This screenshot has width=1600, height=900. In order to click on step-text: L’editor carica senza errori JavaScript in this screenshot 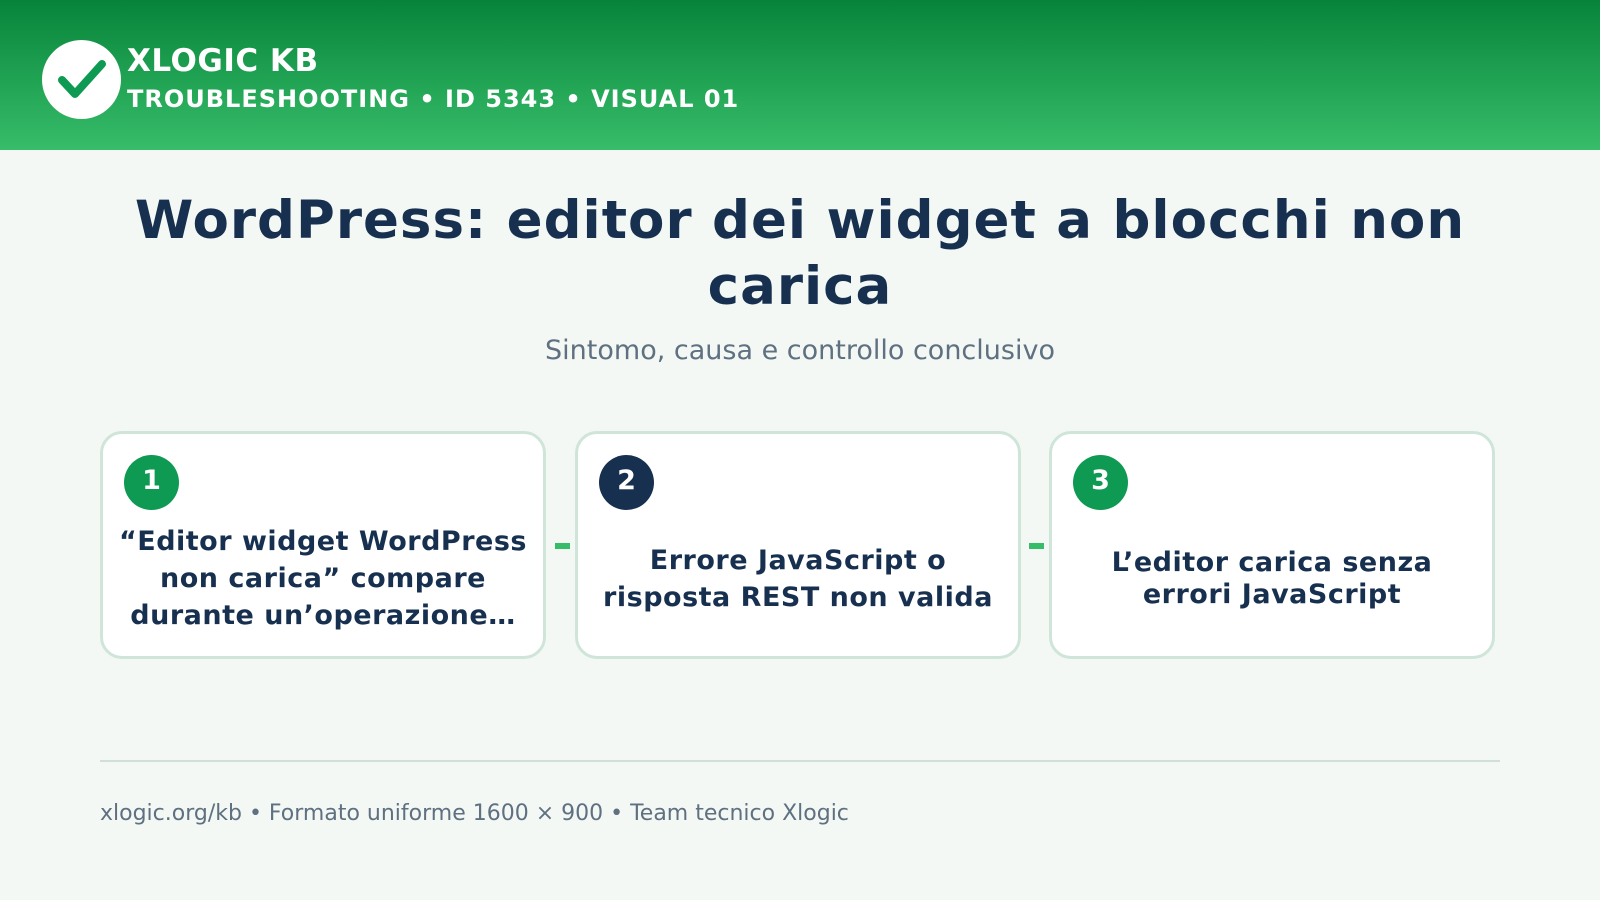, I will do `click(1272, 578)`.